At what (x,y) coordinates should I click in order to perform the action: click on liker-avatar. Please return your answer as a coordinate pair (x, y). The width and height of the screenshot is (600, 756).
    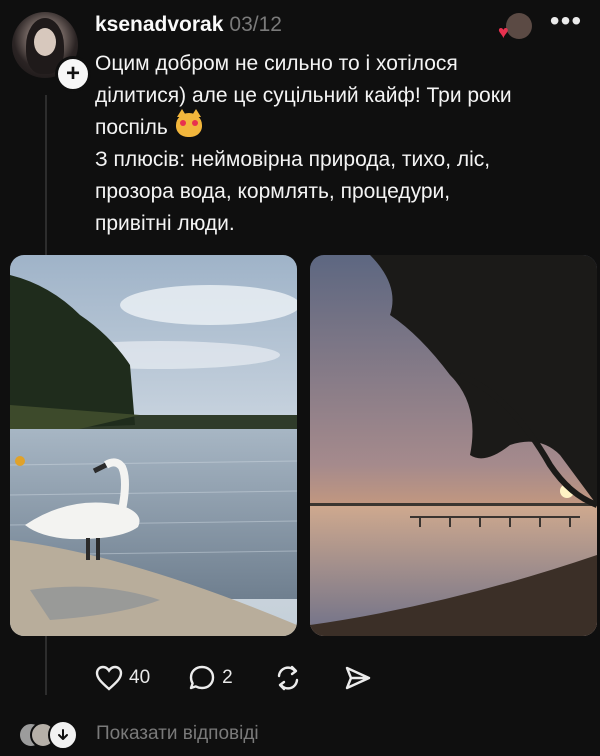
    Looking at the image, I should click on (519, 26).